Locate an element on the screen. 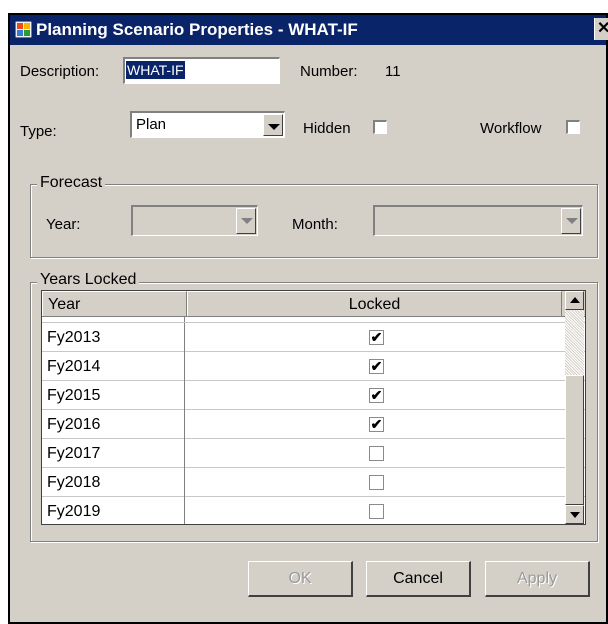 Image resolution: width=608 pixels, height=624 pixels. app-icon is located at coordinates (23, 29).